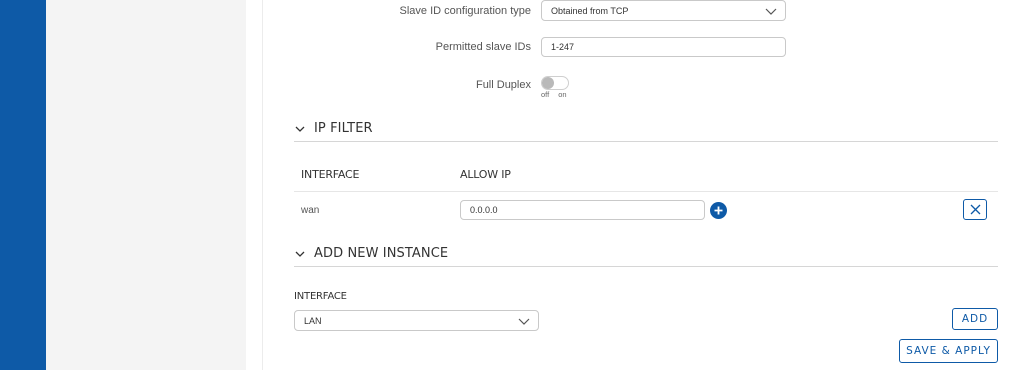  Describe the element at coordinates (548, 83) in the screenshot. I see `toggle-knob` at that location.